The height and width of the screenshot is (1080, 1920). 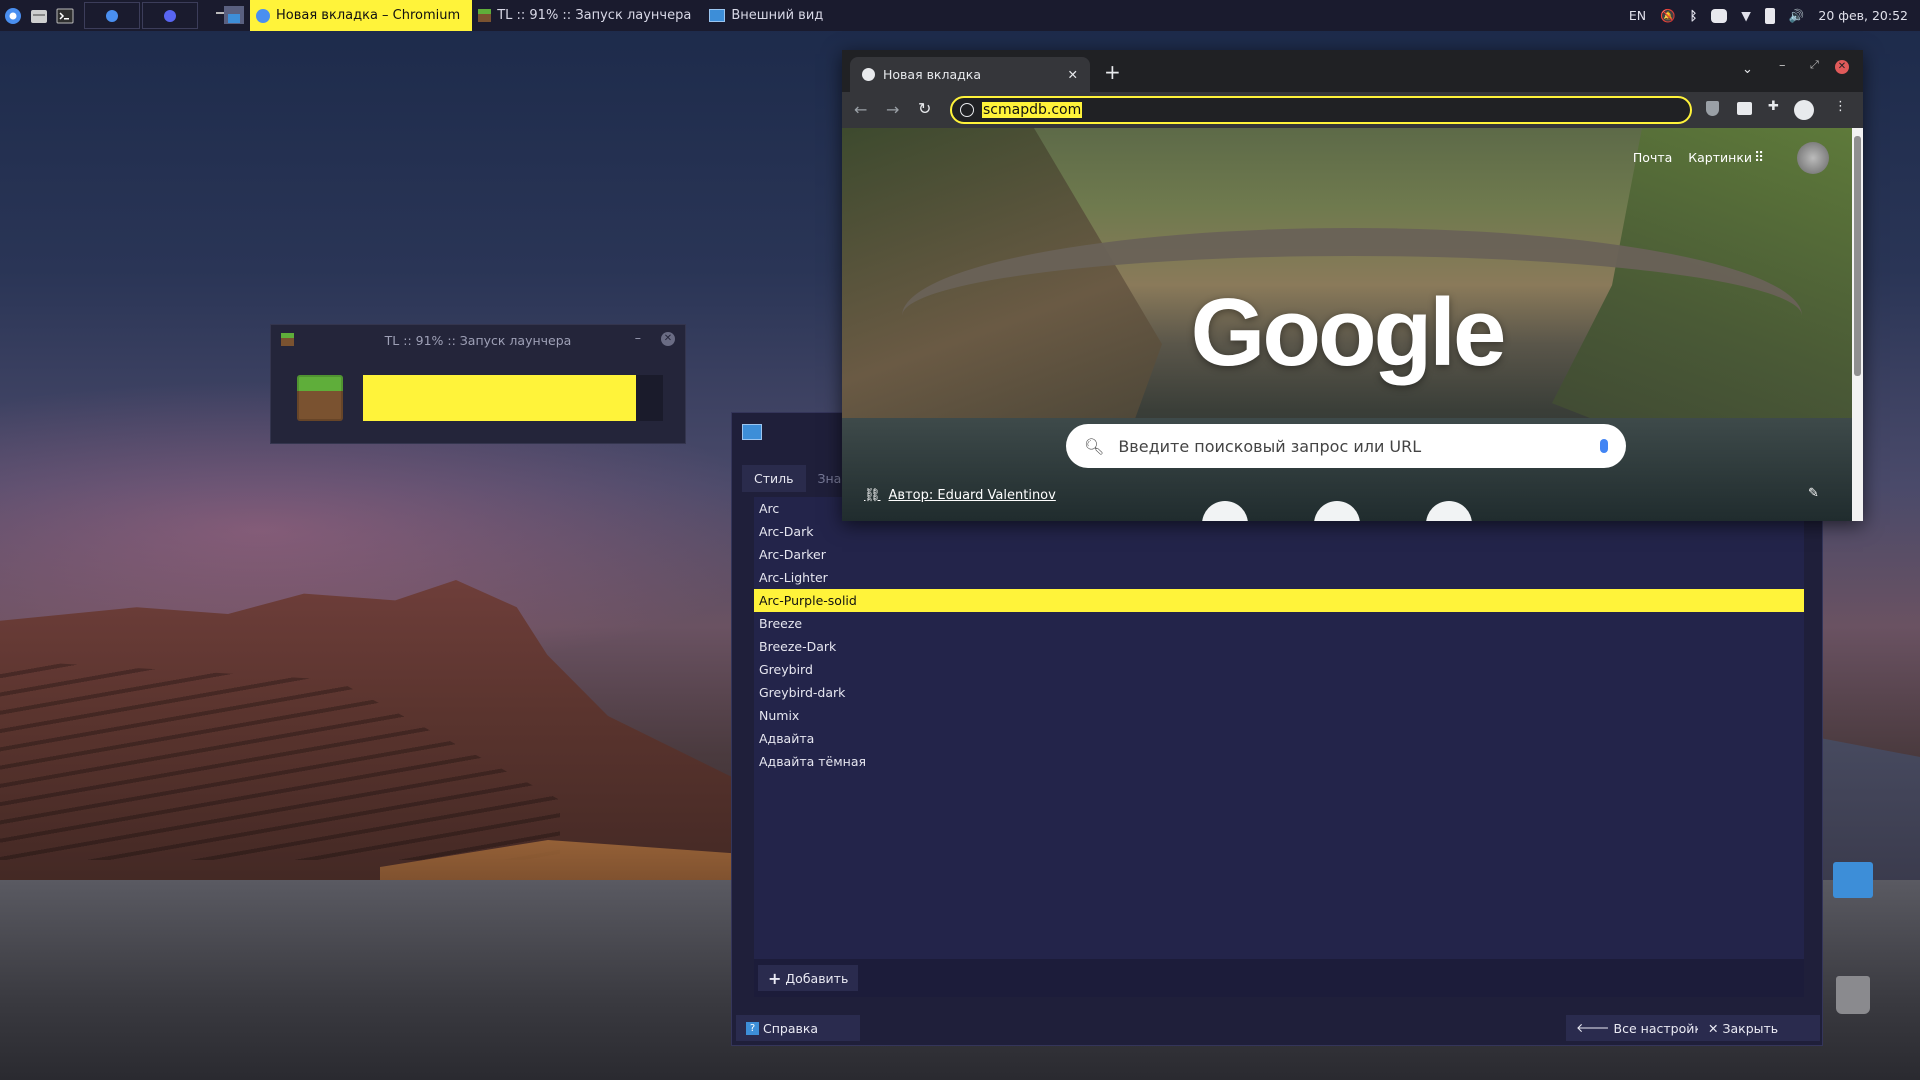 I want to click on theme-item: Адвайта, so click(x=1279, y=738).